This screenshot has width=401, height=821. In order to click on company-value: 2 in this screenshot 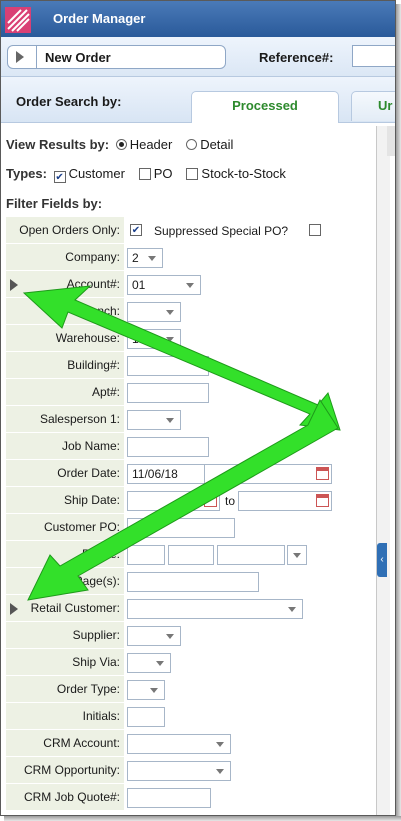, I will do `click(135, 258)`.